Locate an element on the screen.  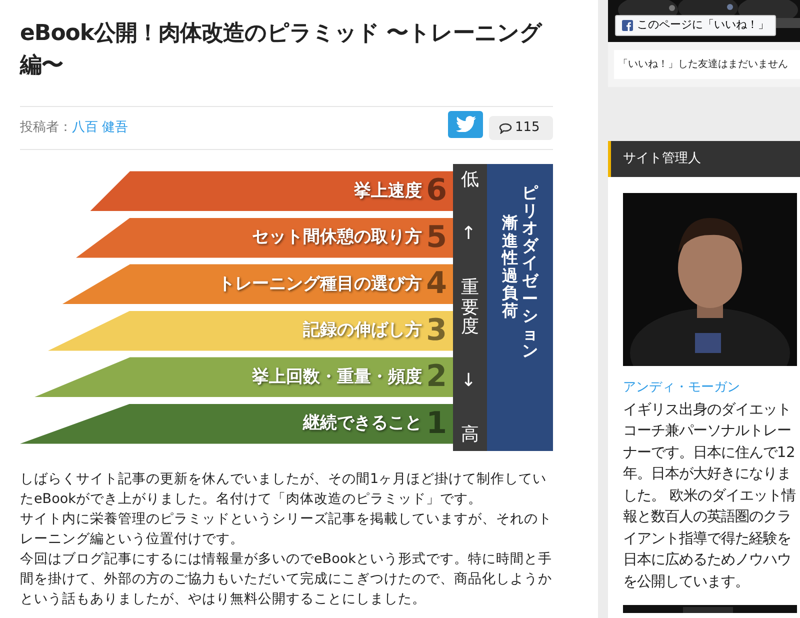
concept-label: ピリオダイゼーション is located at coordinates (530, 273).